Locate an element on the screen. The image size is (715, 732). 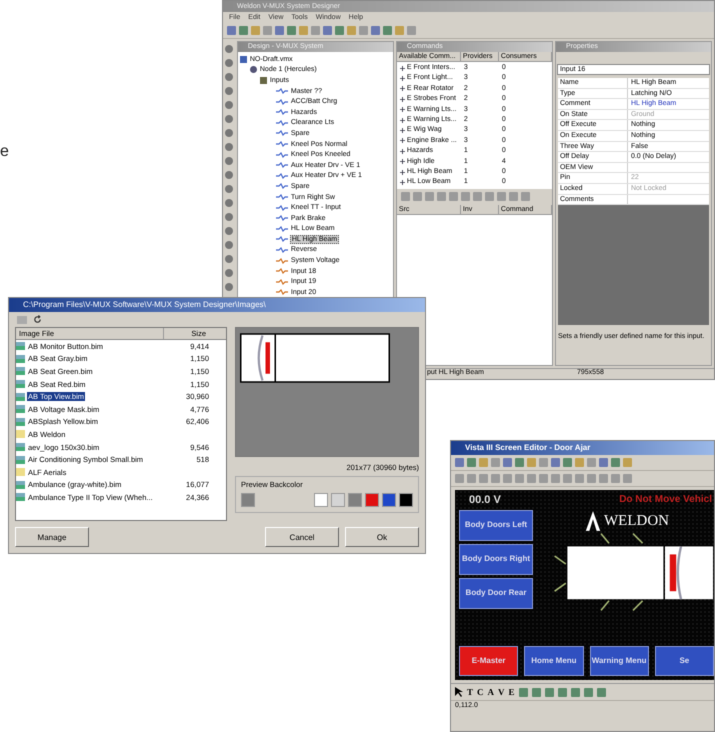
tool-button: C is located at coordinates (480, 692).